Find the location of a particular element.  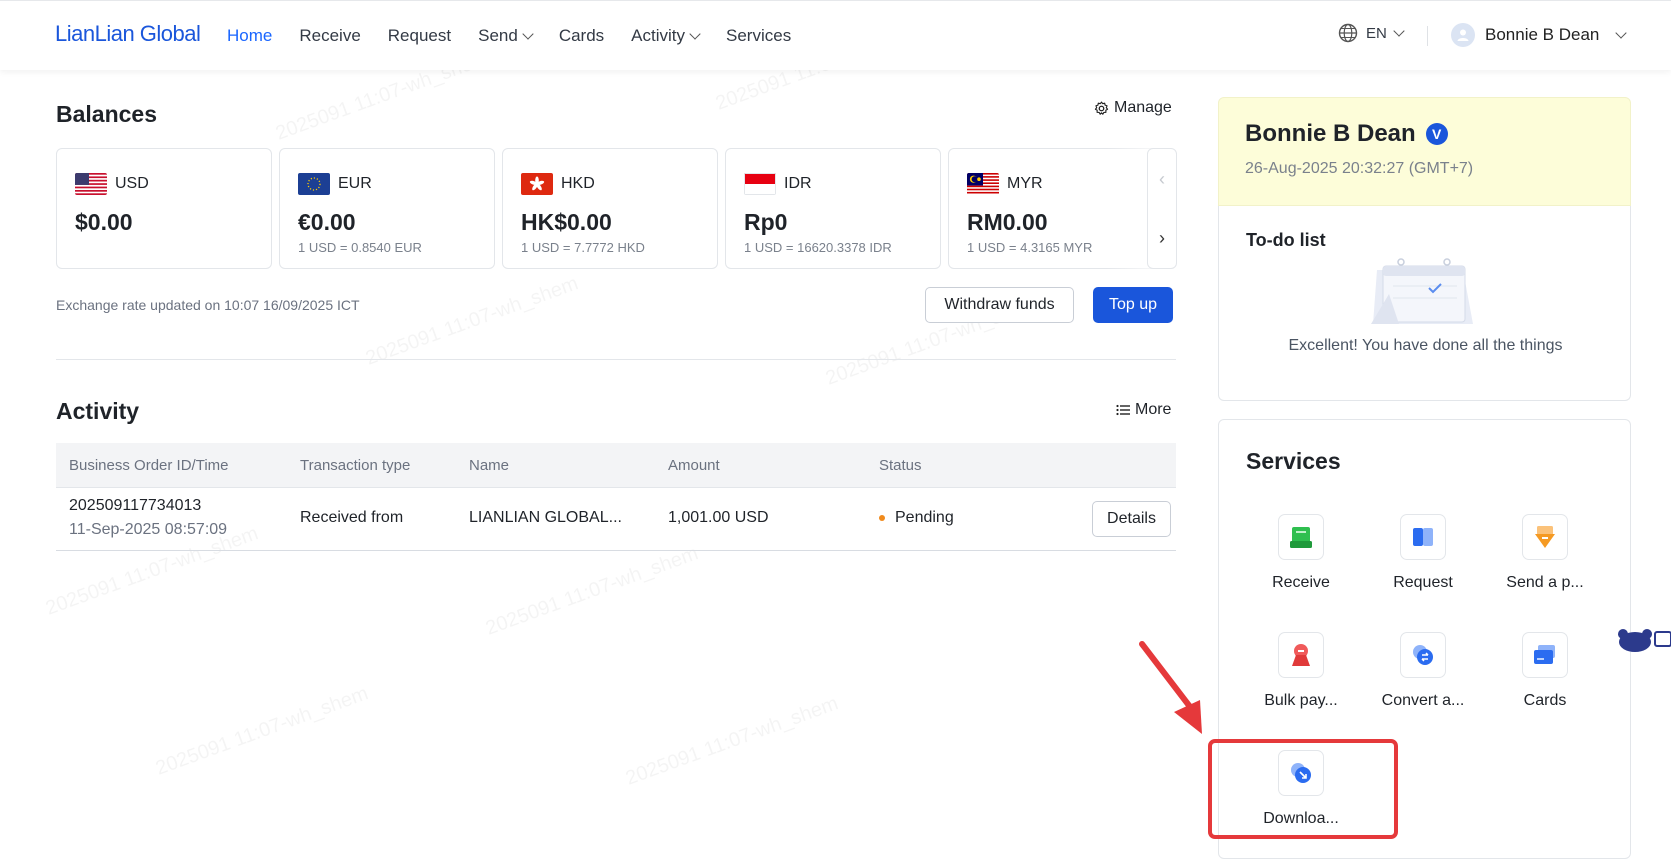

gear-icon is located at coordinates (1101, 108).